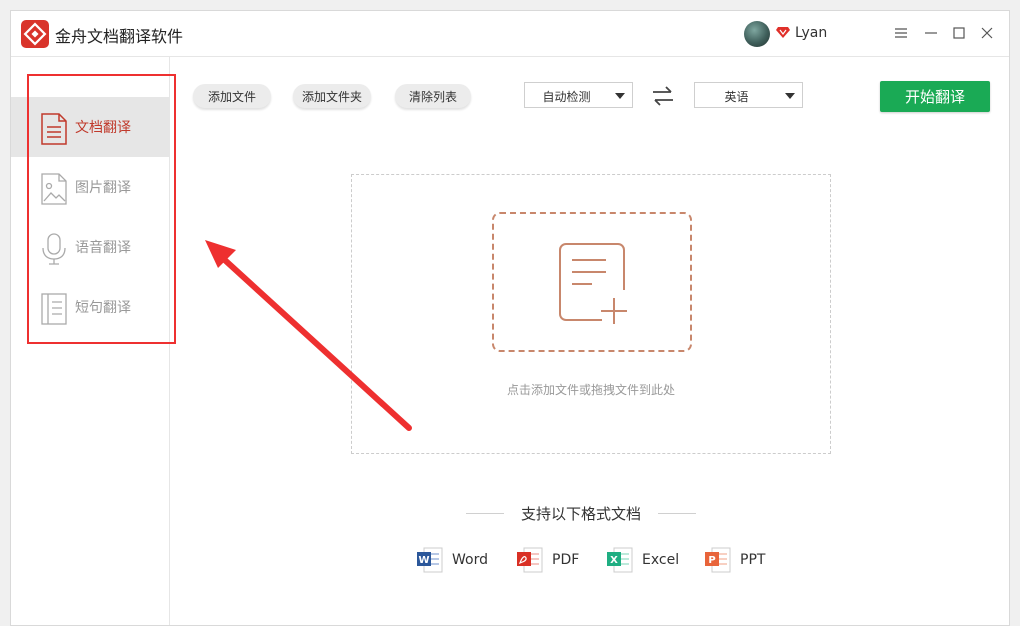  What do you see at coordinates (332, 96) in the screenshot?
I see `add-folder-button: 添加文件夹` at bounding box center [332, 96].